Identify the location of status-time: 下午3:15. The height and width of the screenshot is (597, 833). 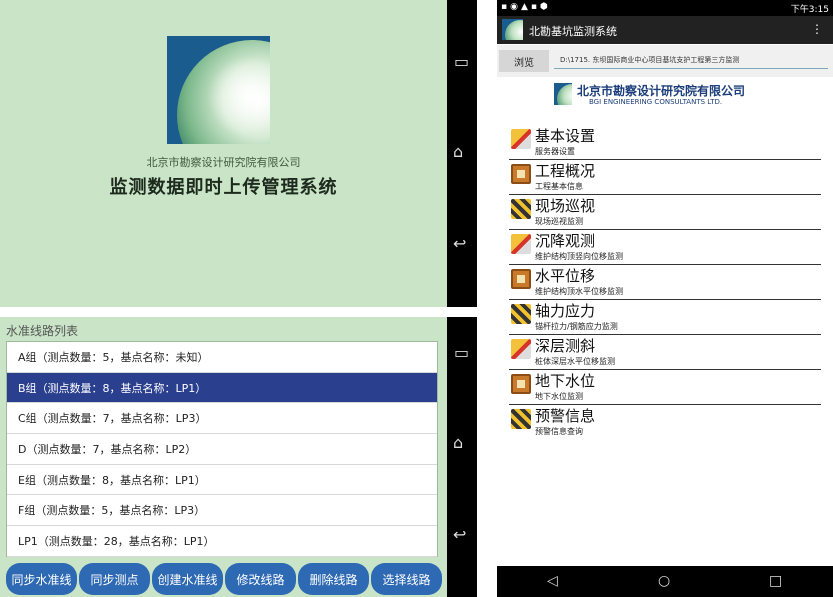
(809, 10).